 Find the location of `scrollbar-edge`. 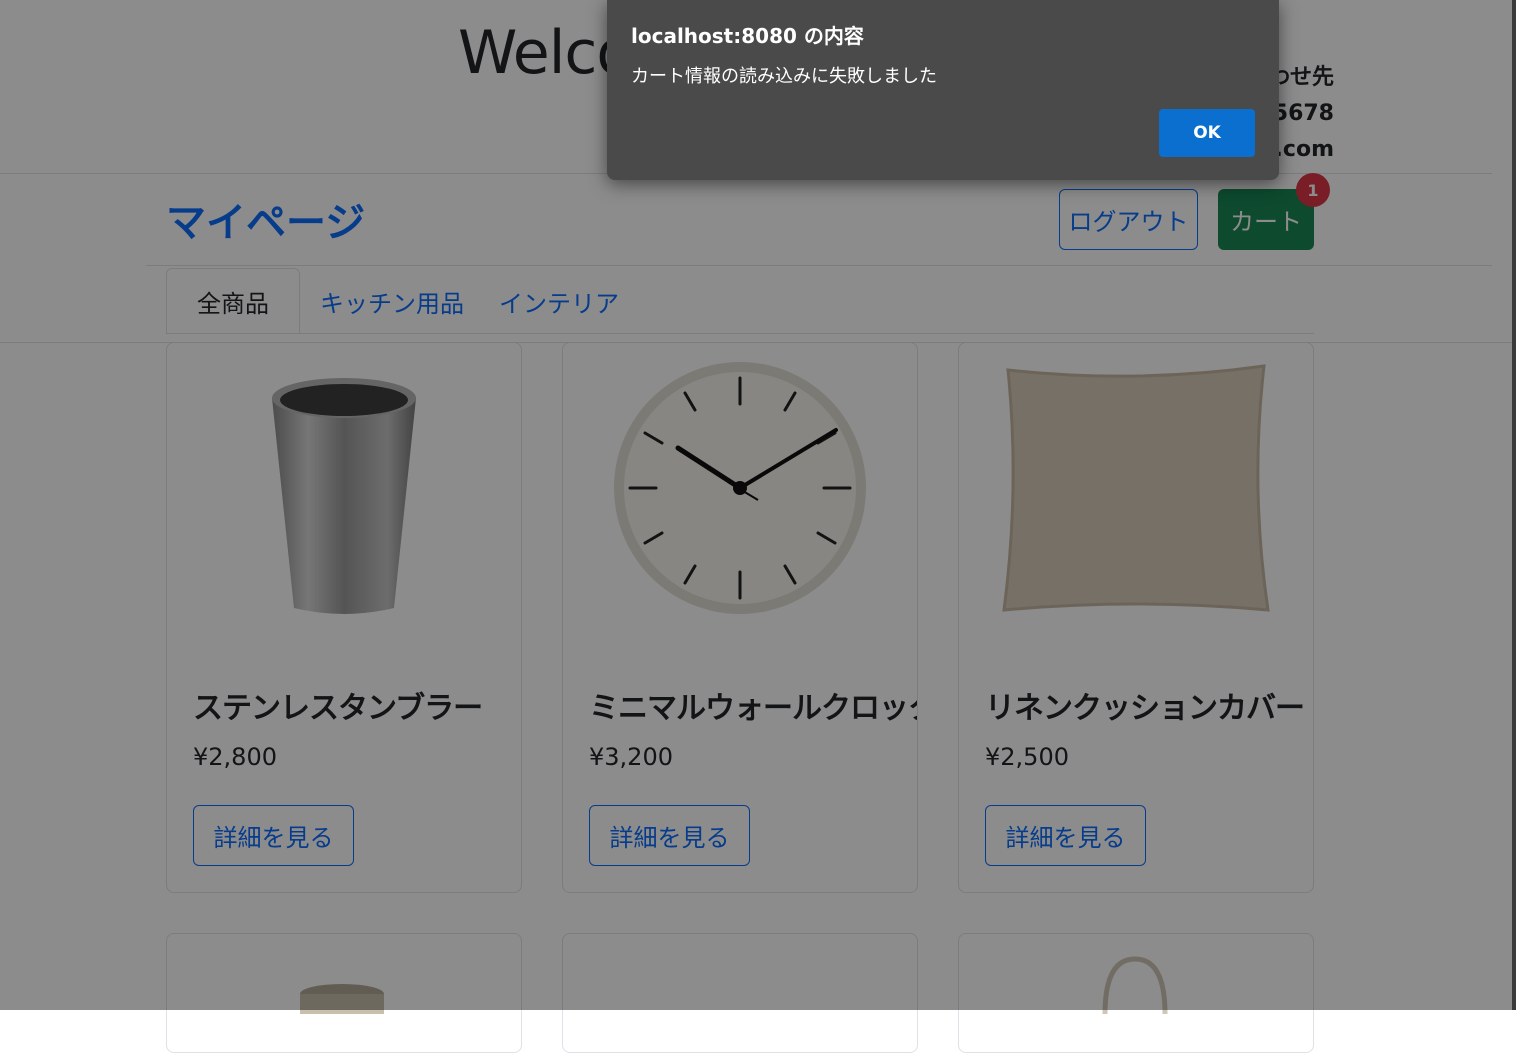

scrollbar-edge is located at coordinates (1514, 505).